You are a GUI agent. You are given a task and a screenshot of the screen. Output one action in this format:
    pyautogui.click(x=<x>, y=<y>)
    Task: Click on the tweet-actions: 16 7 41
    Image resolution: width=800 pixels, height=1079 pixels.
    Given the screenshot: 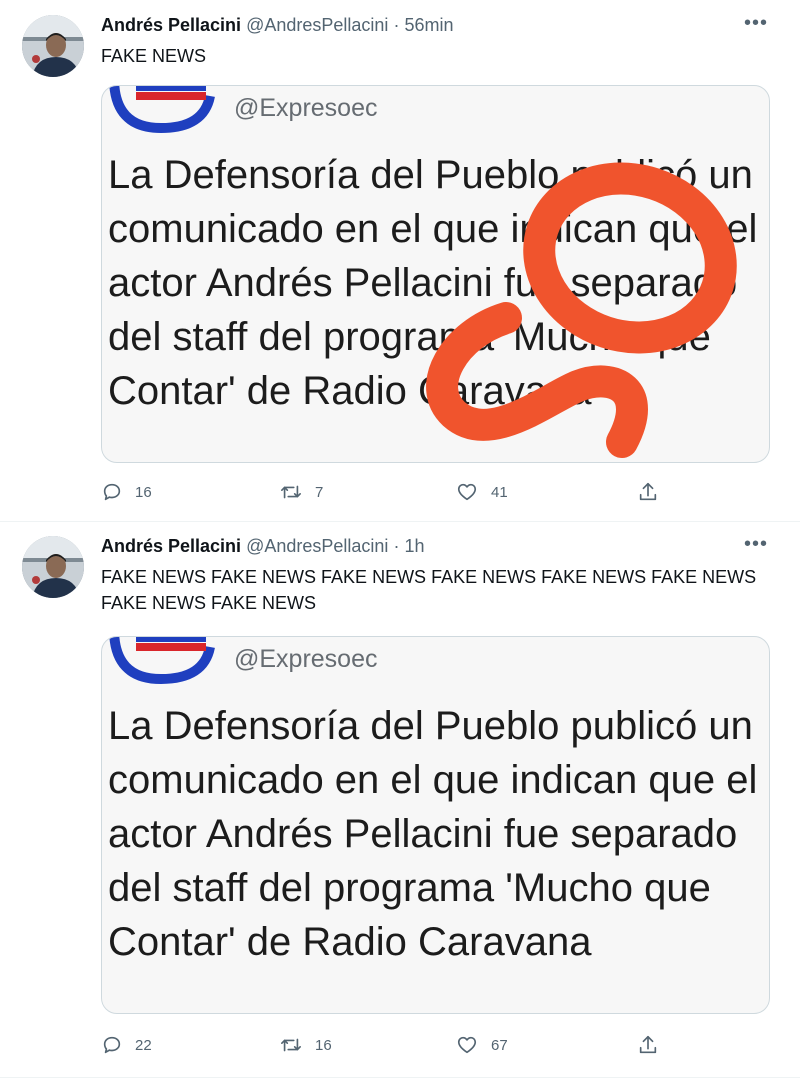 What is the action you would take?
    pyautogui.click(x=435, y=492)
    